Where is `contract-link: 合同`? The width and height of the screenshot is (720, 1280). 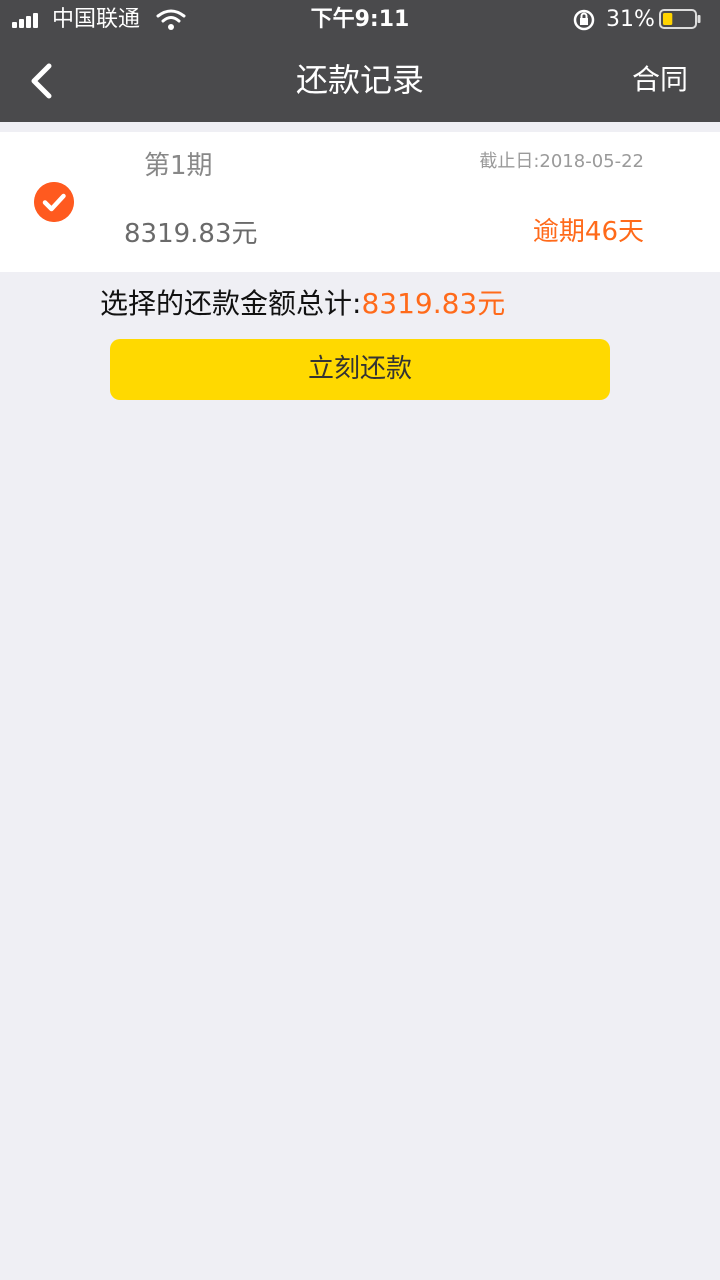
contract-link: 合同 is located at coordinates (660, 80).